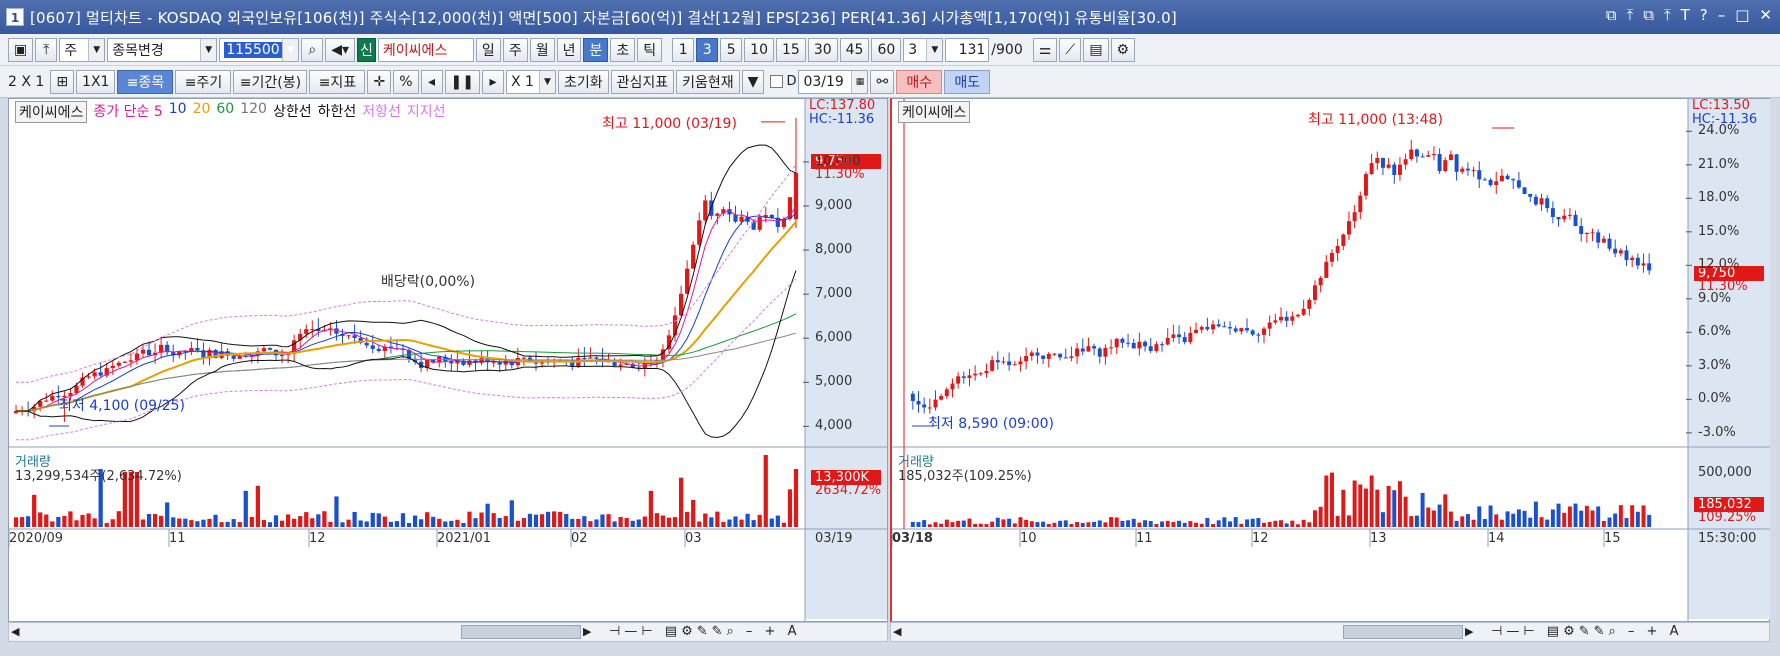  I want to click on watch-indicator-button: 관심지표, so click(642, 81).